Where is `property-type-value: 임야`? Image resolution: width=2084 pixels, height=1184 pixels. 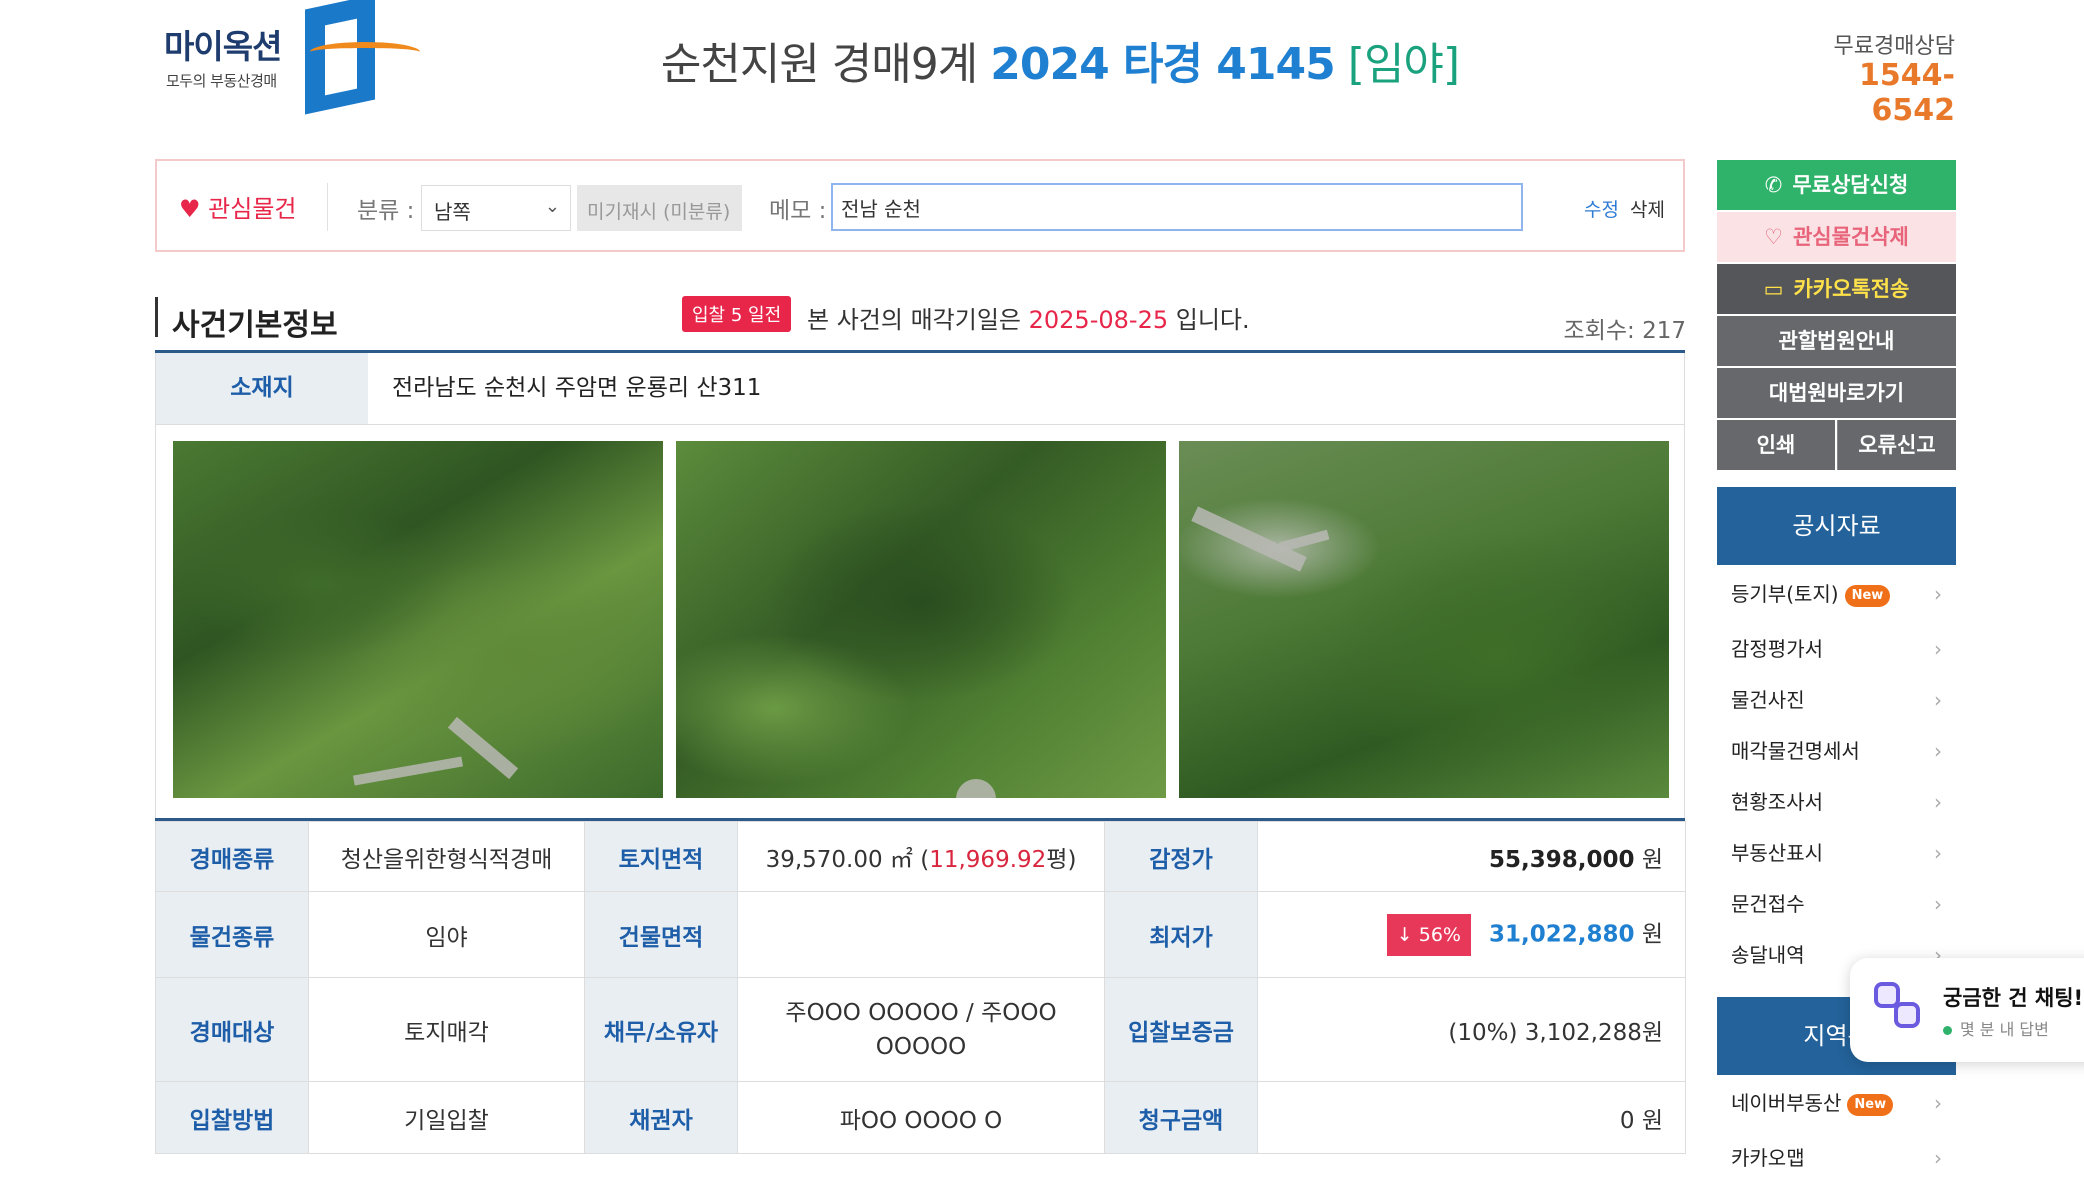
property-type-value: 임야 is located at coordinates (446, 934).